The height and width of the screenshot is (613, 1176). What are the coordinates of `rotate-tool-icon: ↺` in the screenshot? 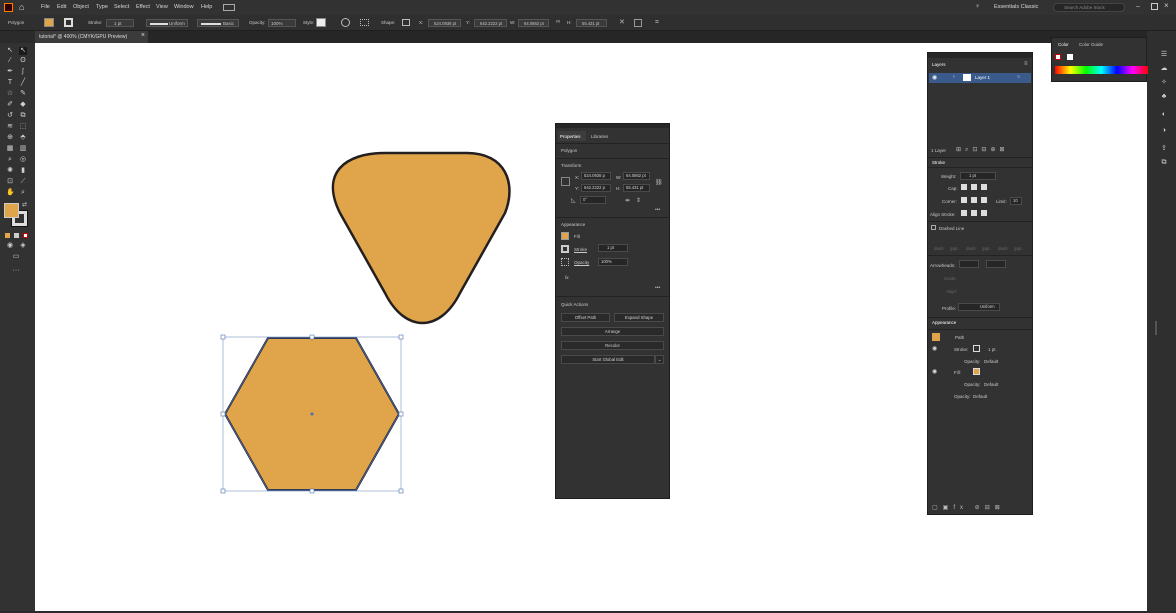 It's located at (10, 116).